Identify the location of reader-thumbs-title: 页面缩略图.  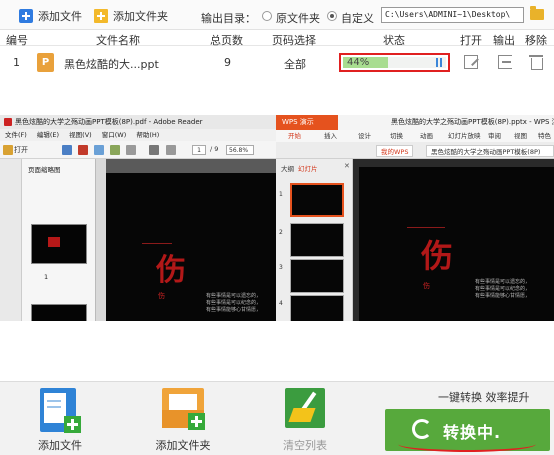
(44, 170).